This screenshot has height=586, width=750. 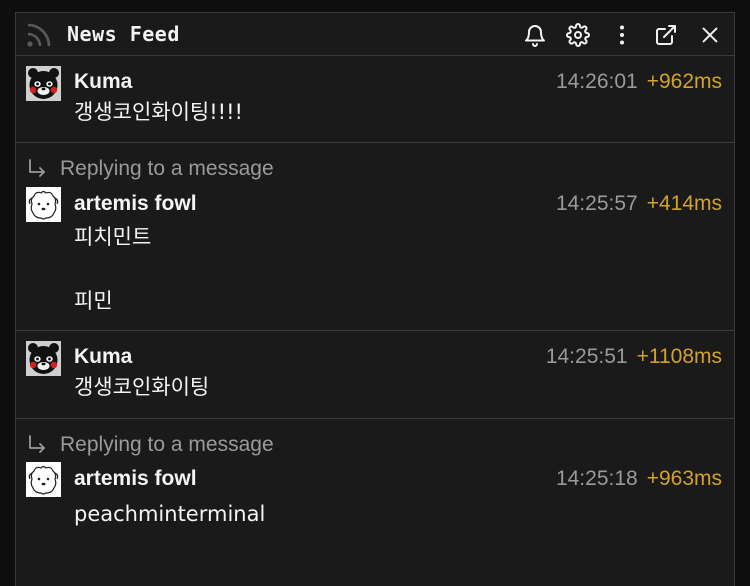 I want to click on feed-message: Kuma 14:26:01 +962ms 갱생코인화이팅!!!!, so click(x=375, y=99).